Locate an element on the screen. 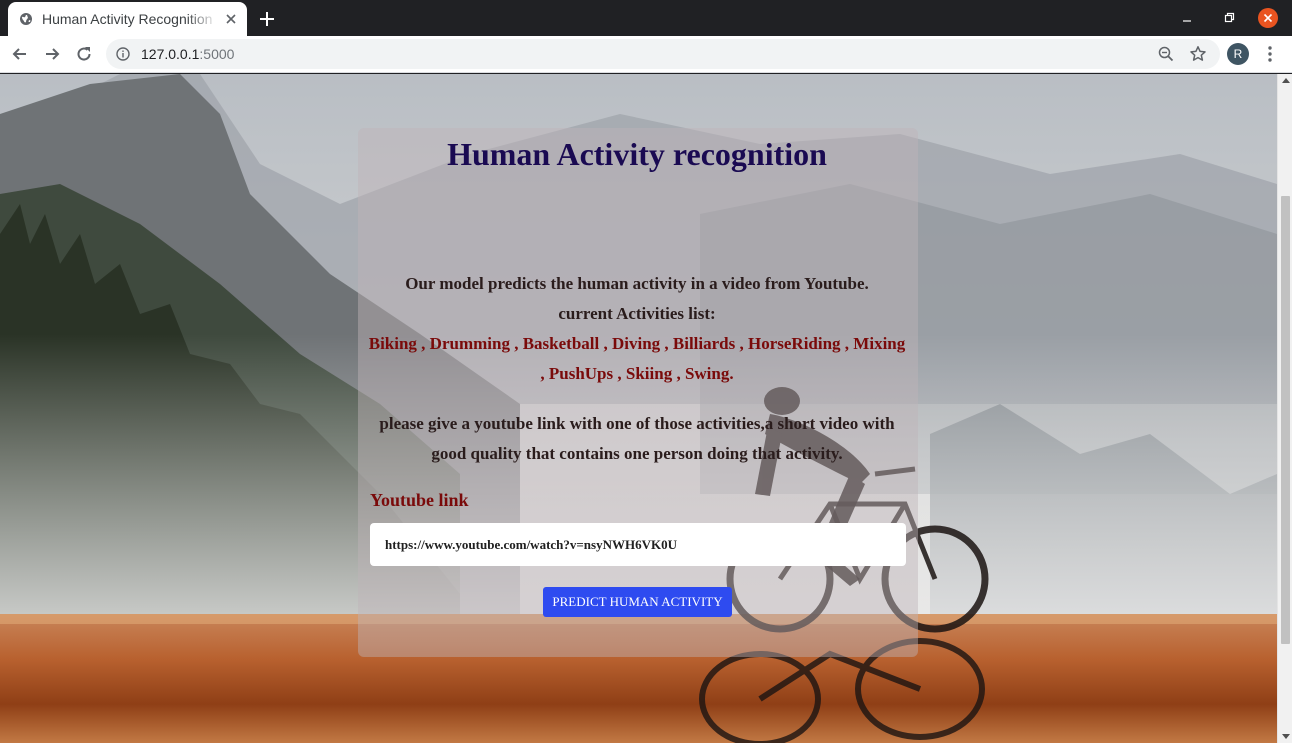 The height and width of the screenshot is (743, 1292). url-text: 127.0.0.1:5000 is located at coordinates (187, 54).